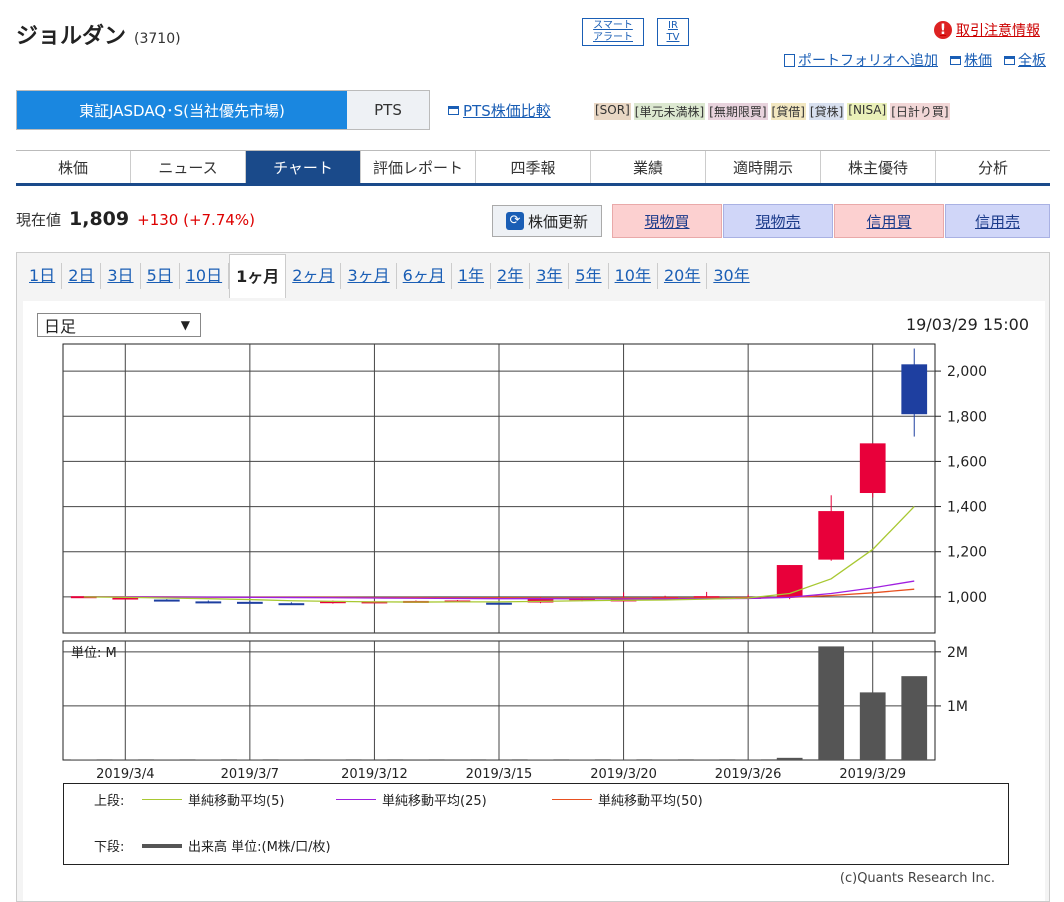  Describe the element at coordinates (588, 276) in the screenshot. I see `period-tab-12: 5年` at that location.